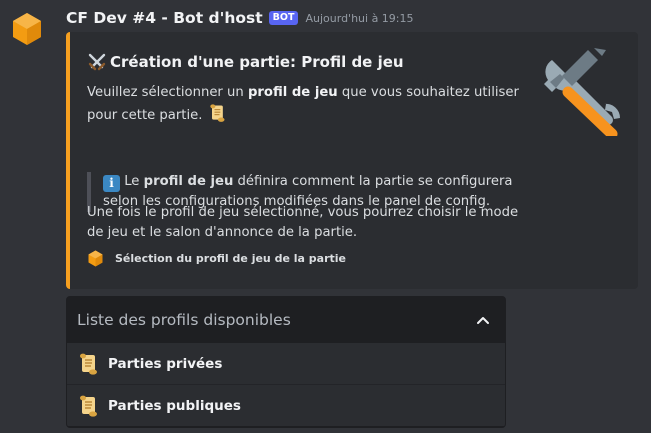  What do you see at coordinates (582, 92) in the screenshot?
I see `hammer-and-wrench-icon` at bounding box center [582, 92].